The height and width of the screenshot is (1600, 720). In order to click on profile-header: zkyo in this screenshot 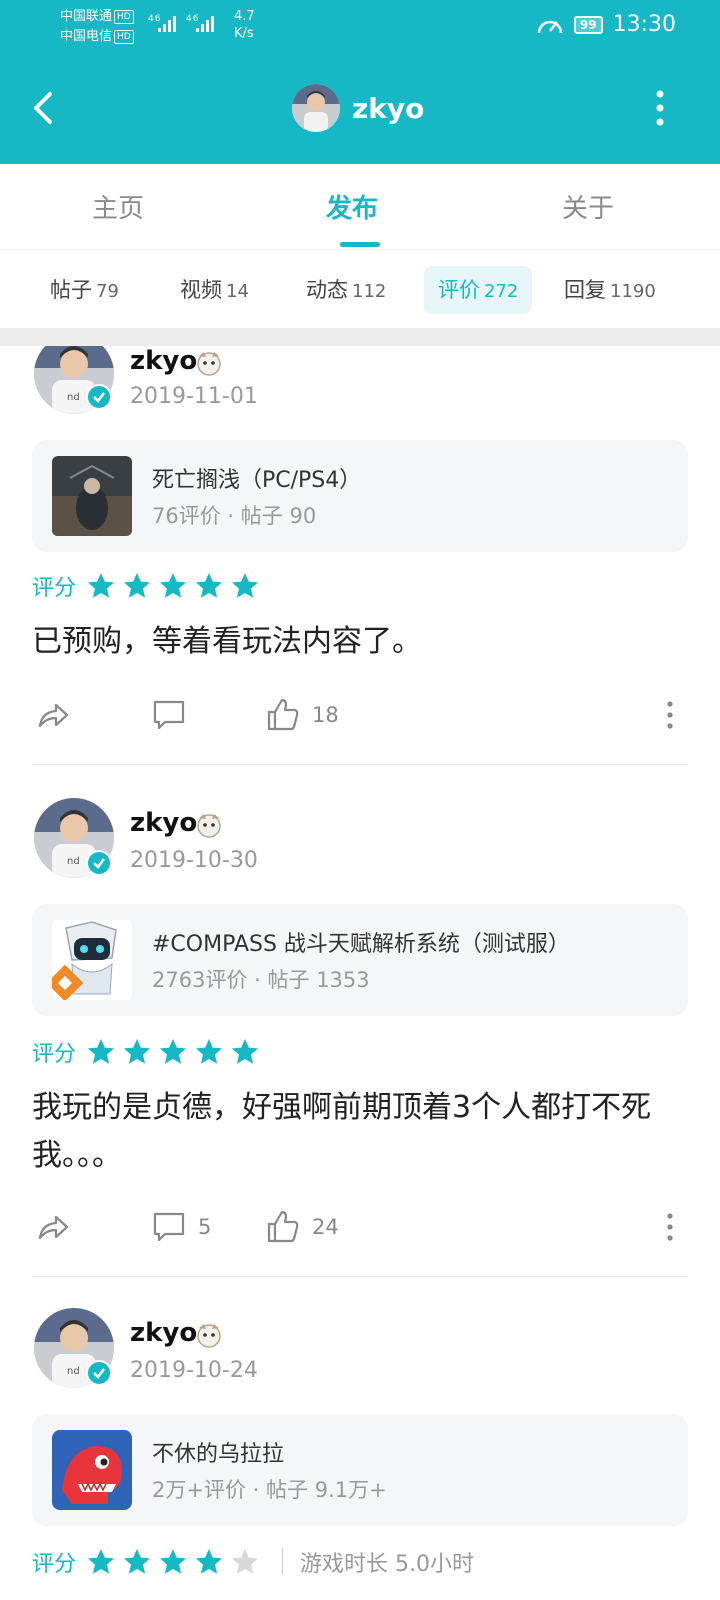, I will do `click(358, 108)`.